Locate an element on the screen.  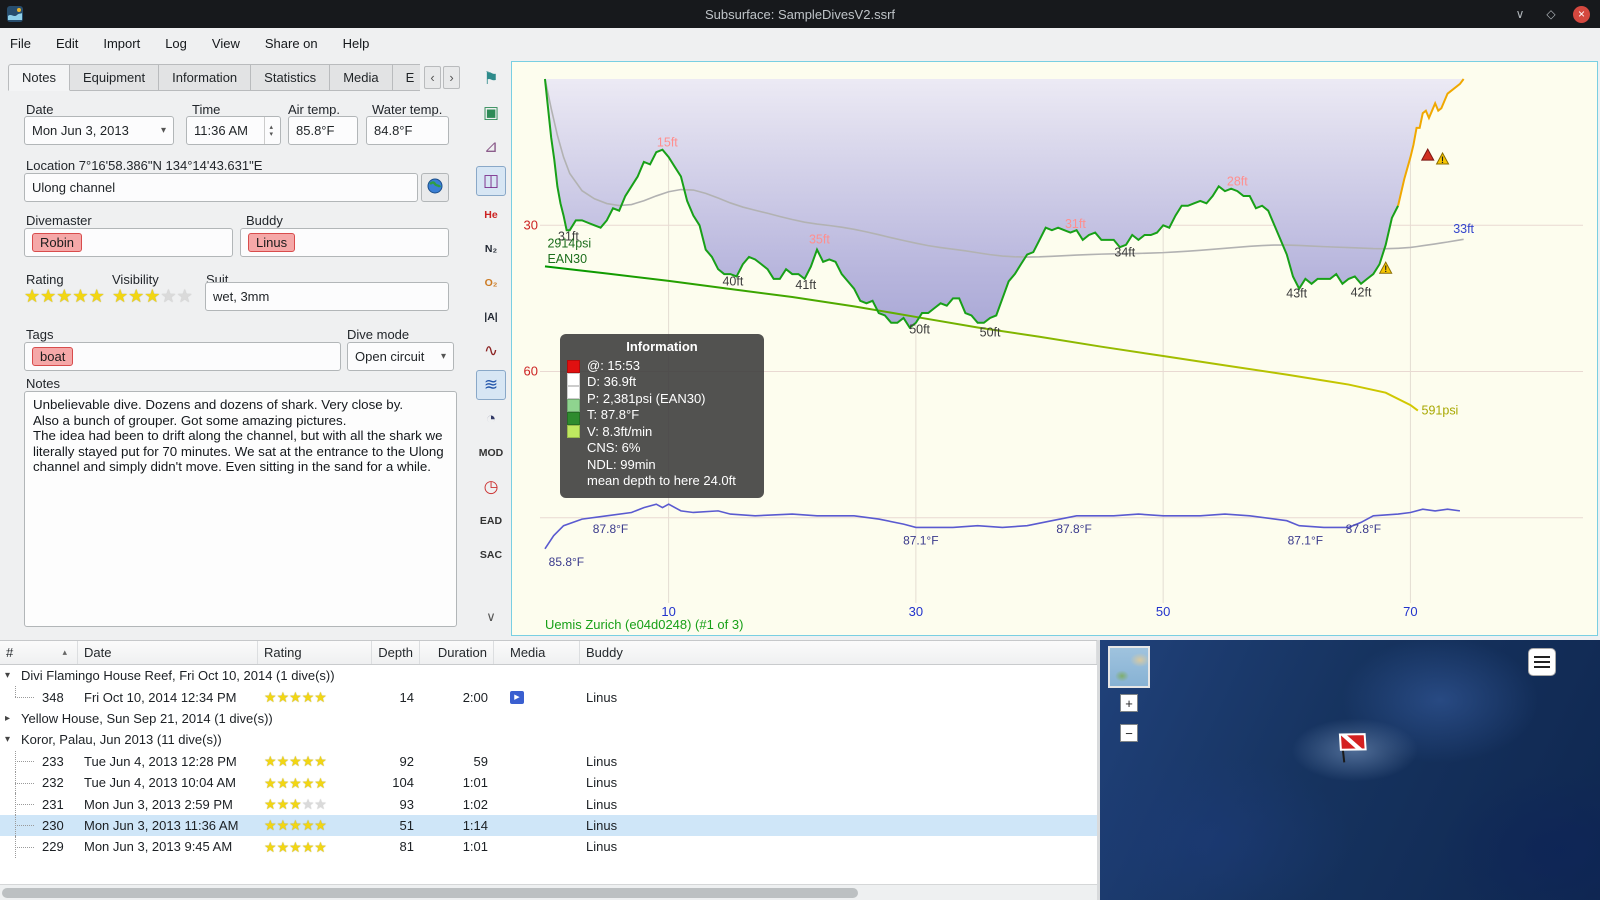
ead-icon: EAD is located at coordinates (491, 521).